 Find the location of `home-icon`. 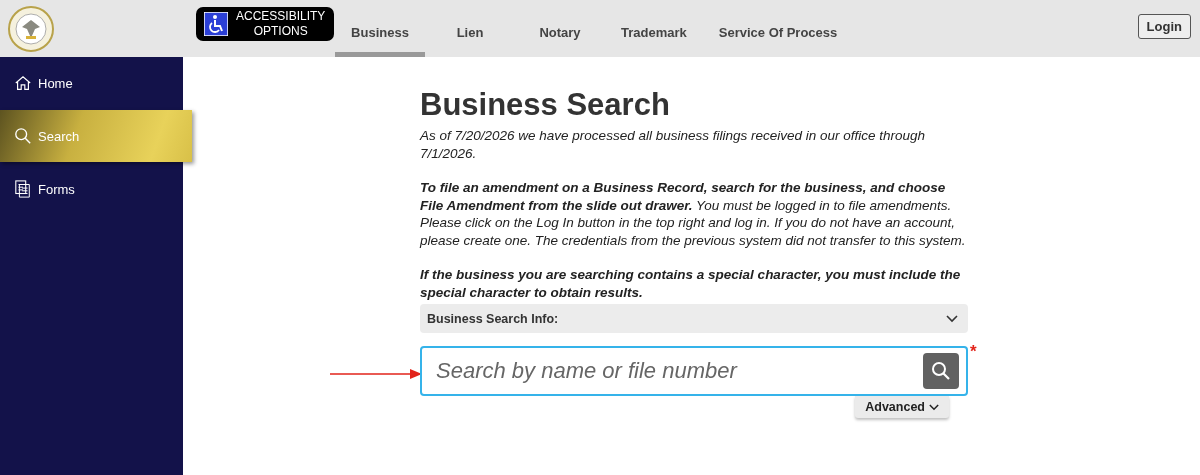

home-icon is located at coordinates (23, 83).